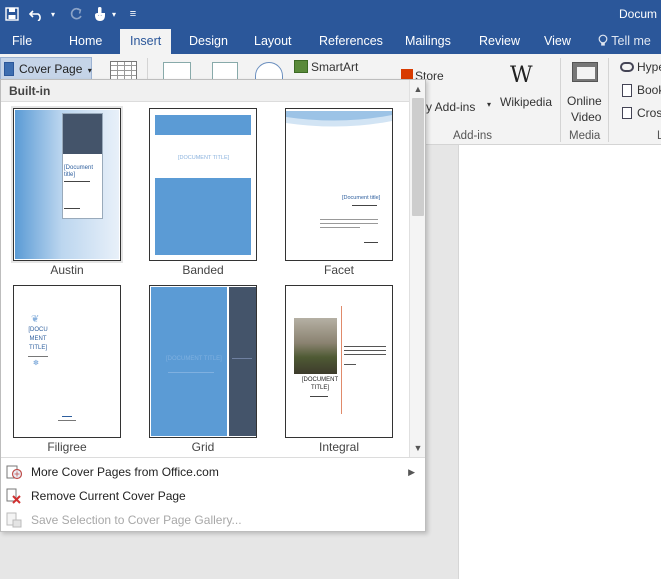 The width and height of the screenshot is (661, 579). I want to click on cover-page-label: Cover Page, so click(51, 69).